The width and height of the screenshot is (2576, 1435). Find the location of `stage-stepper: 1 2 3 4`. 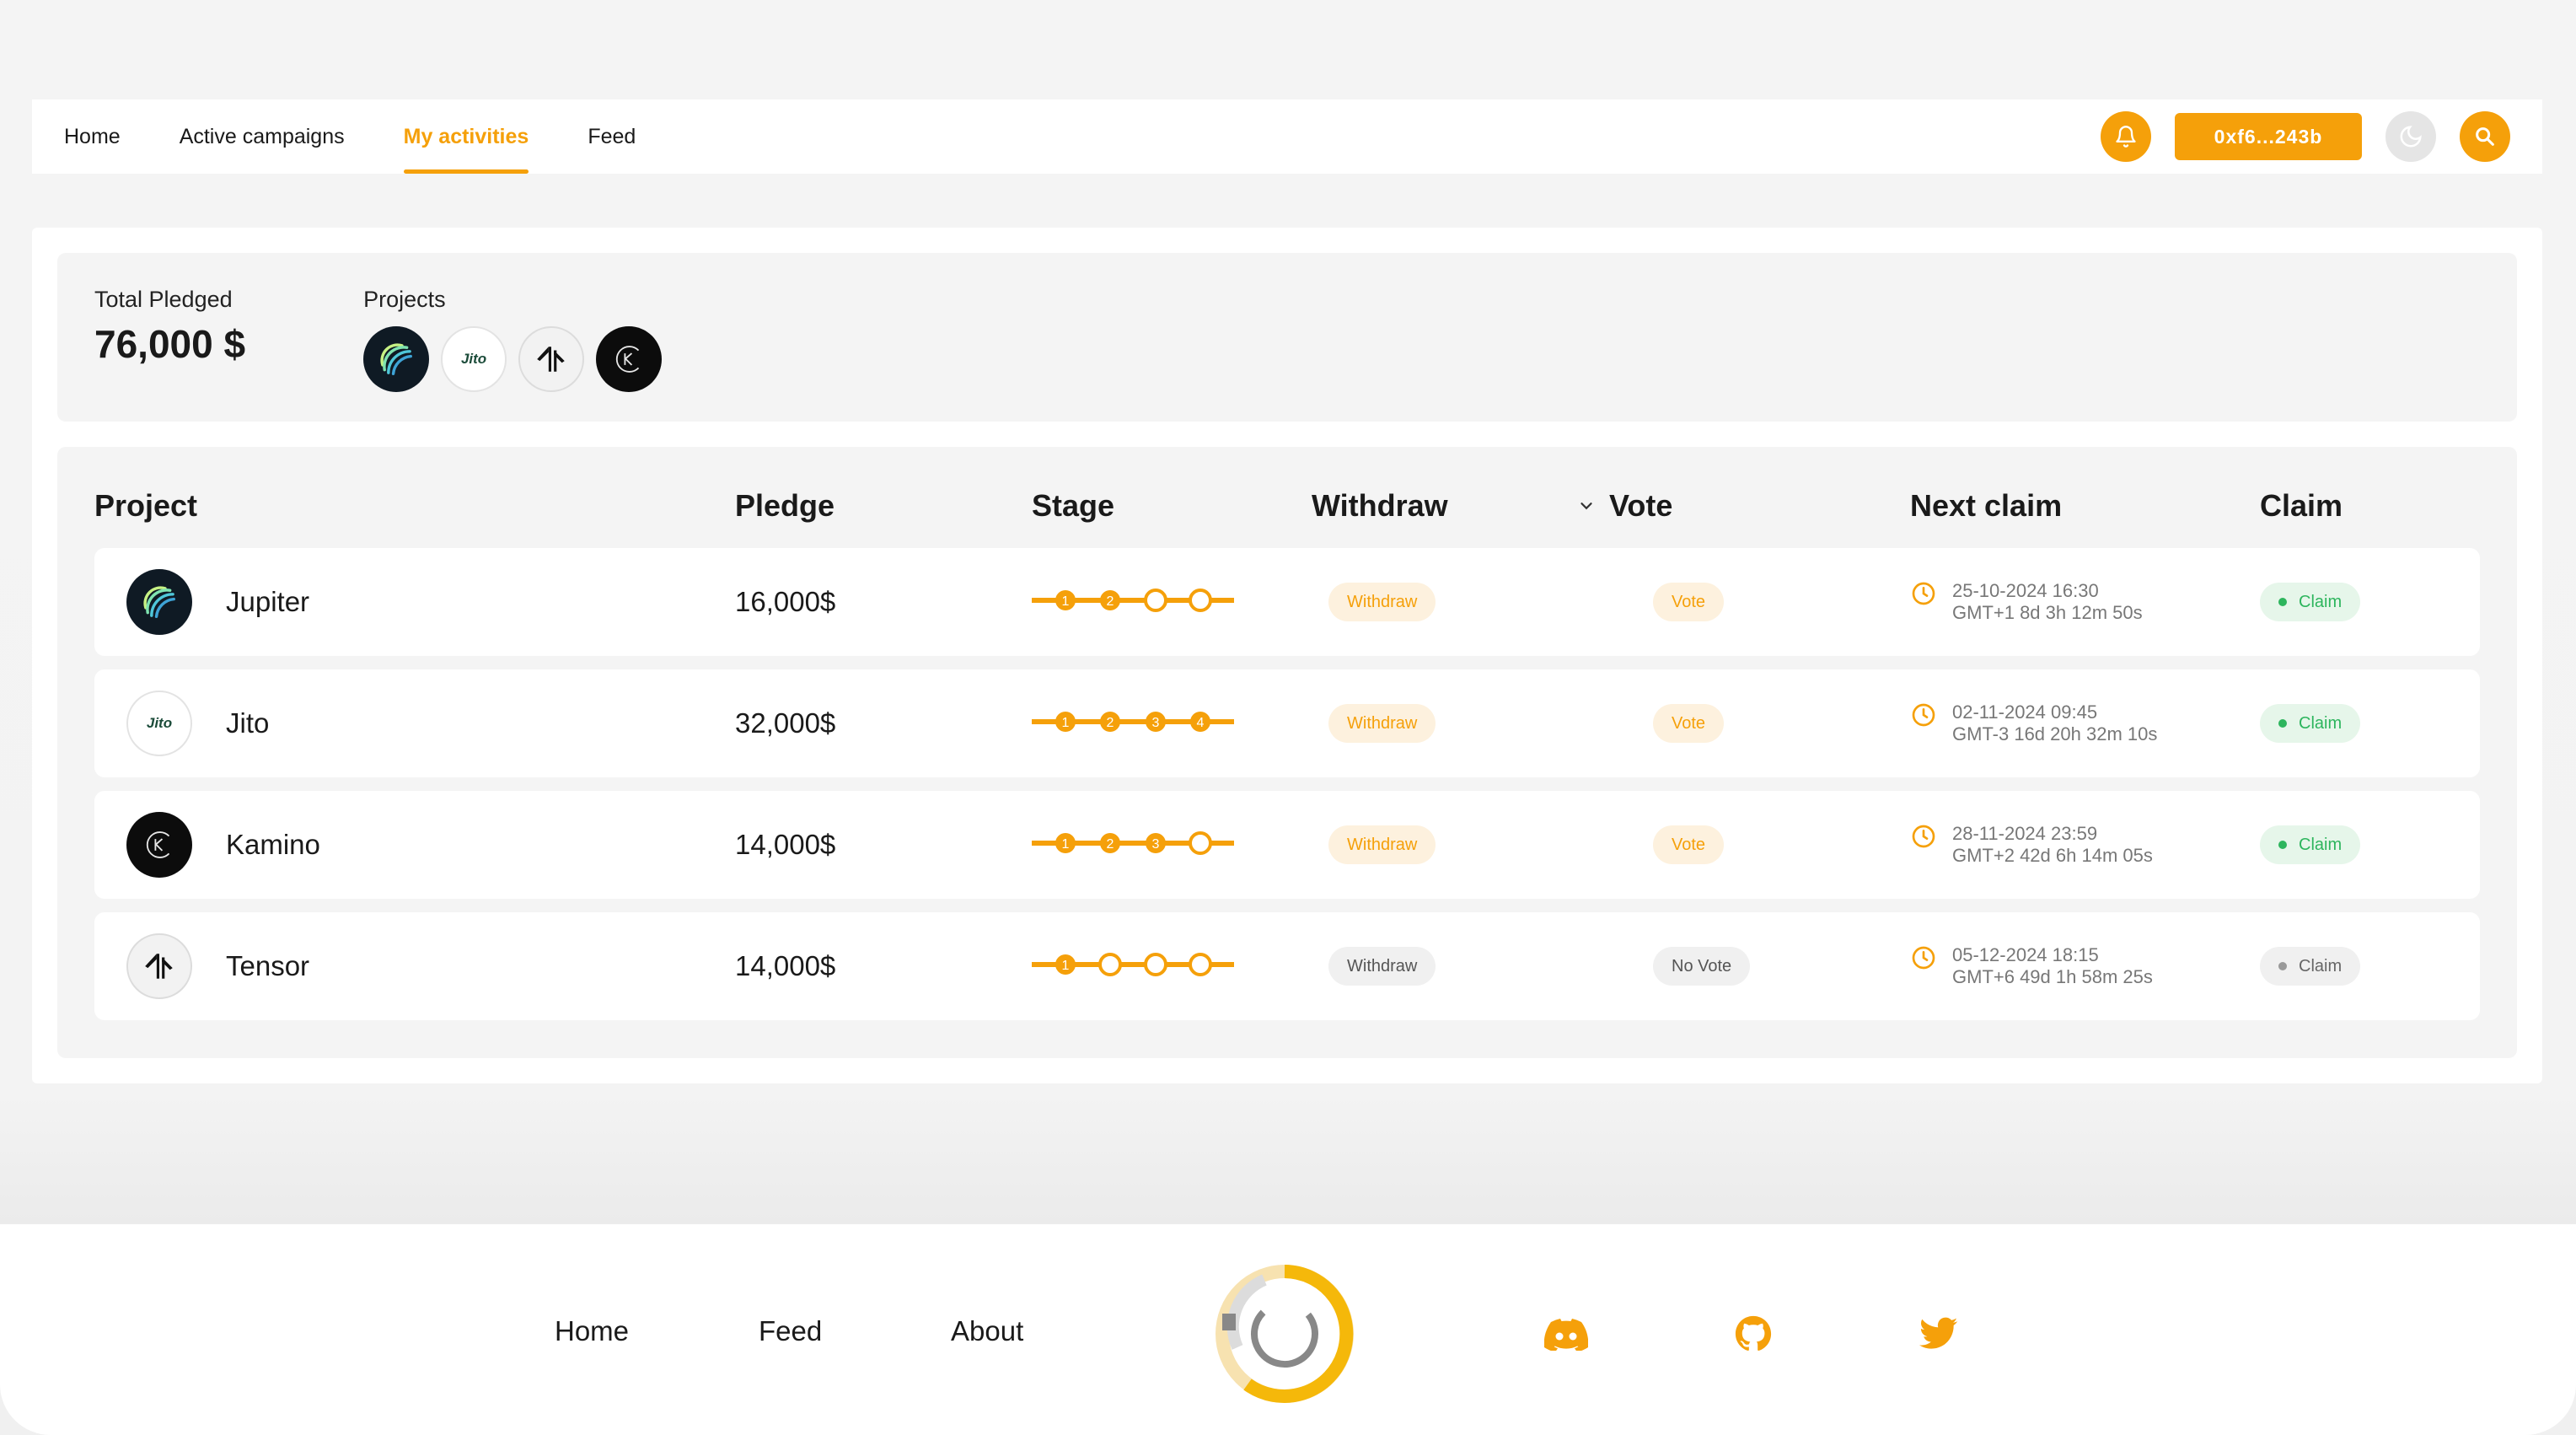

stage-stepper: 1 2 3 4 is located at coordinates (1133, 721).